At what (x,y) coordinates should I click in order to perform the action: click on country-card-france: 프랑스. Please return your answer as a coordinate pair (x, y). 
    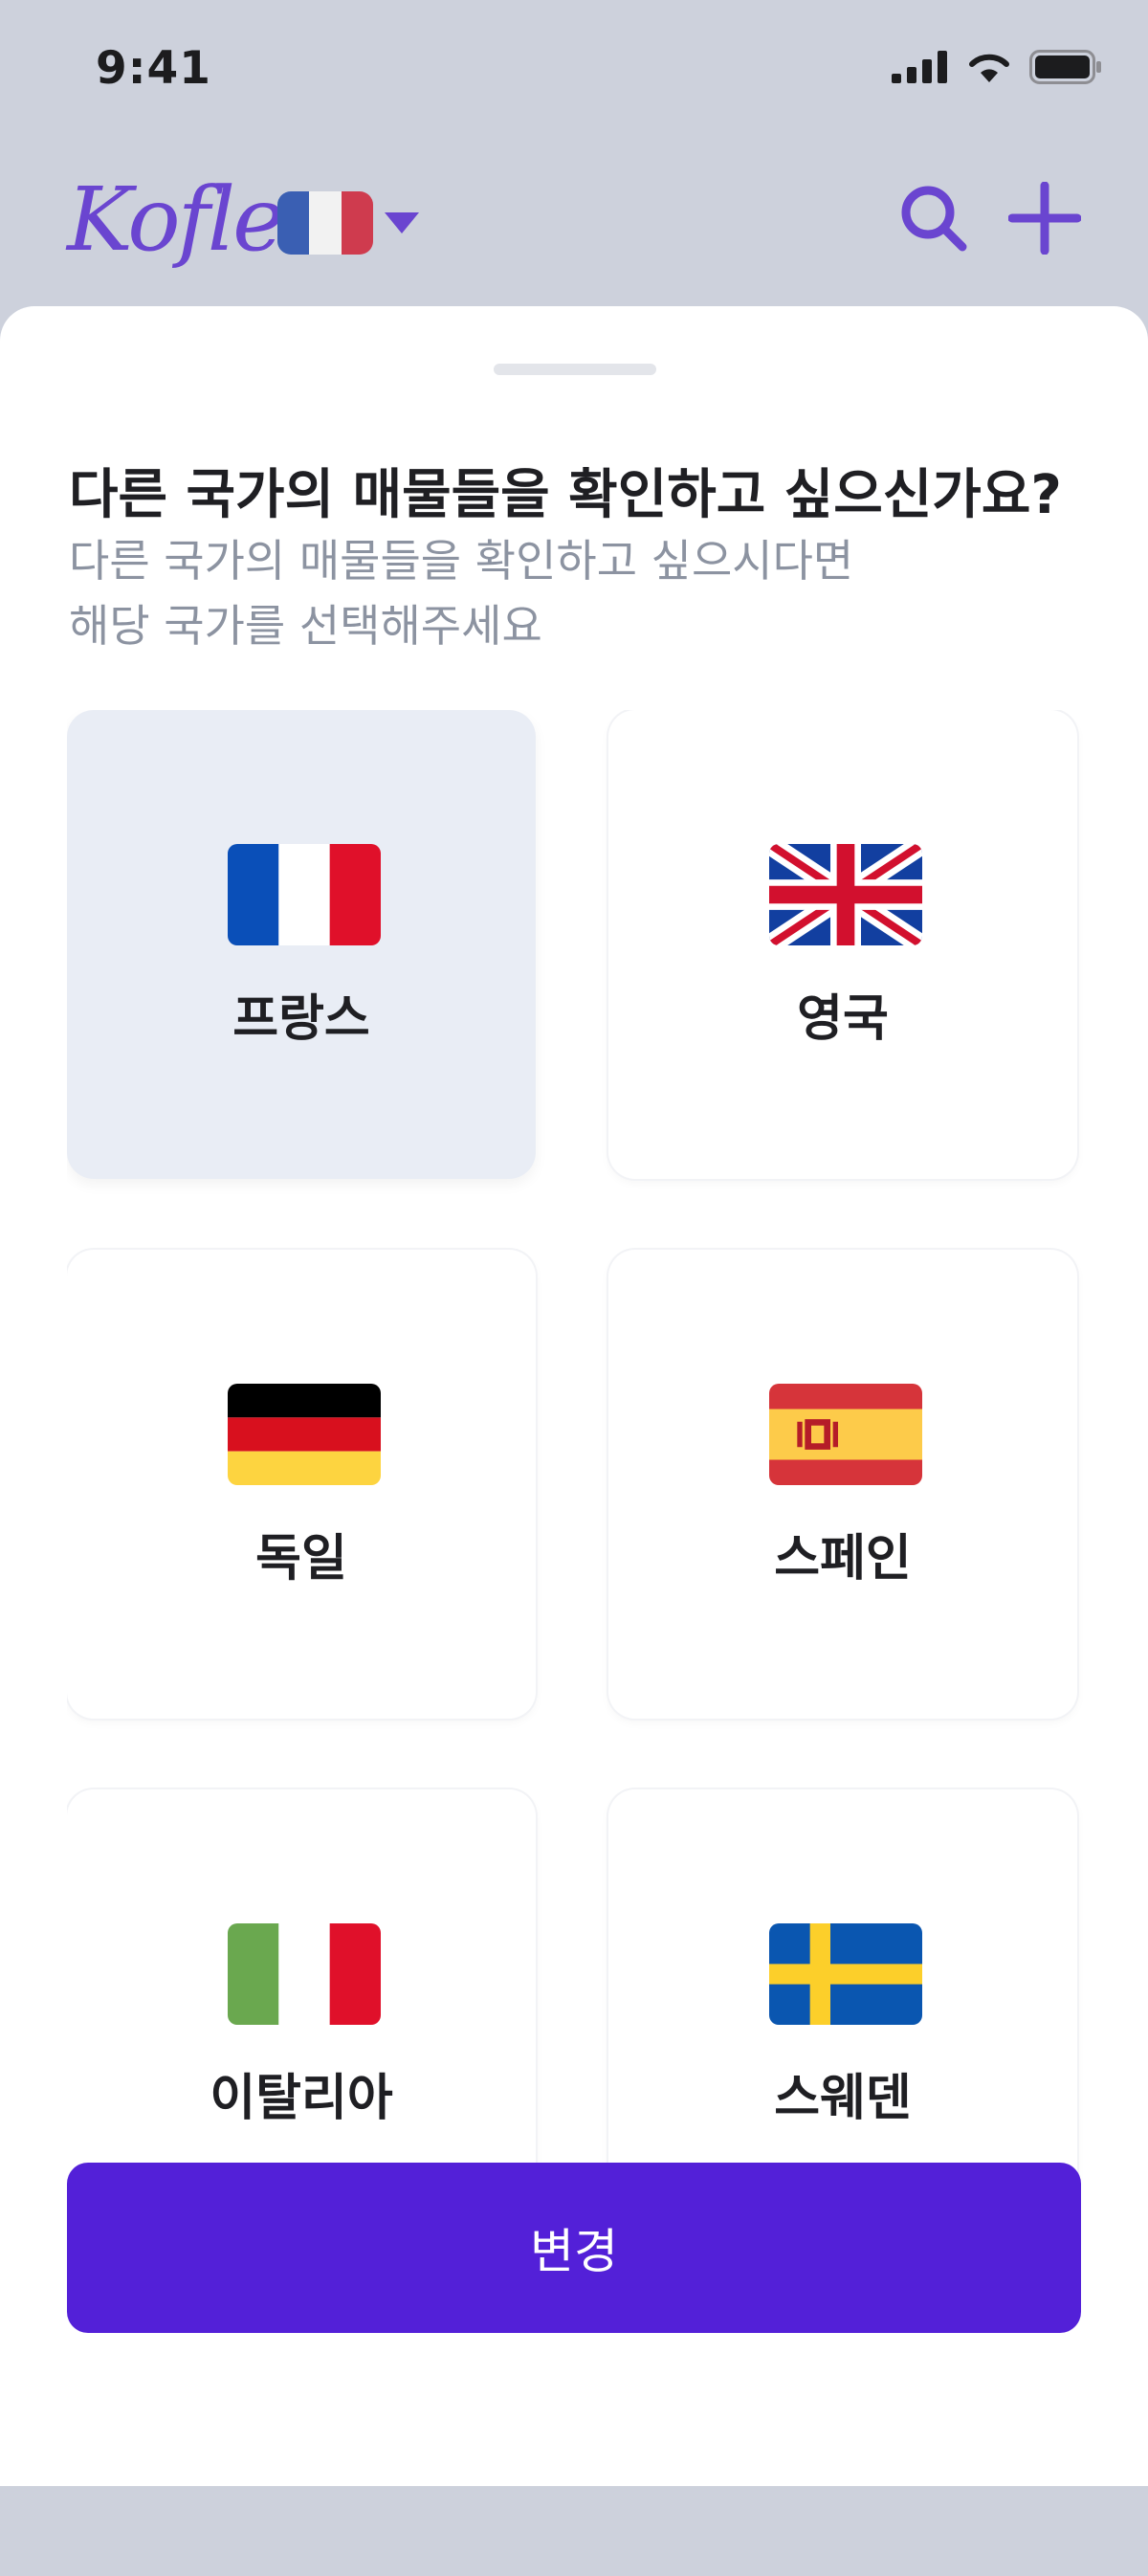
    Looking at the image, I should click on (301, 944).